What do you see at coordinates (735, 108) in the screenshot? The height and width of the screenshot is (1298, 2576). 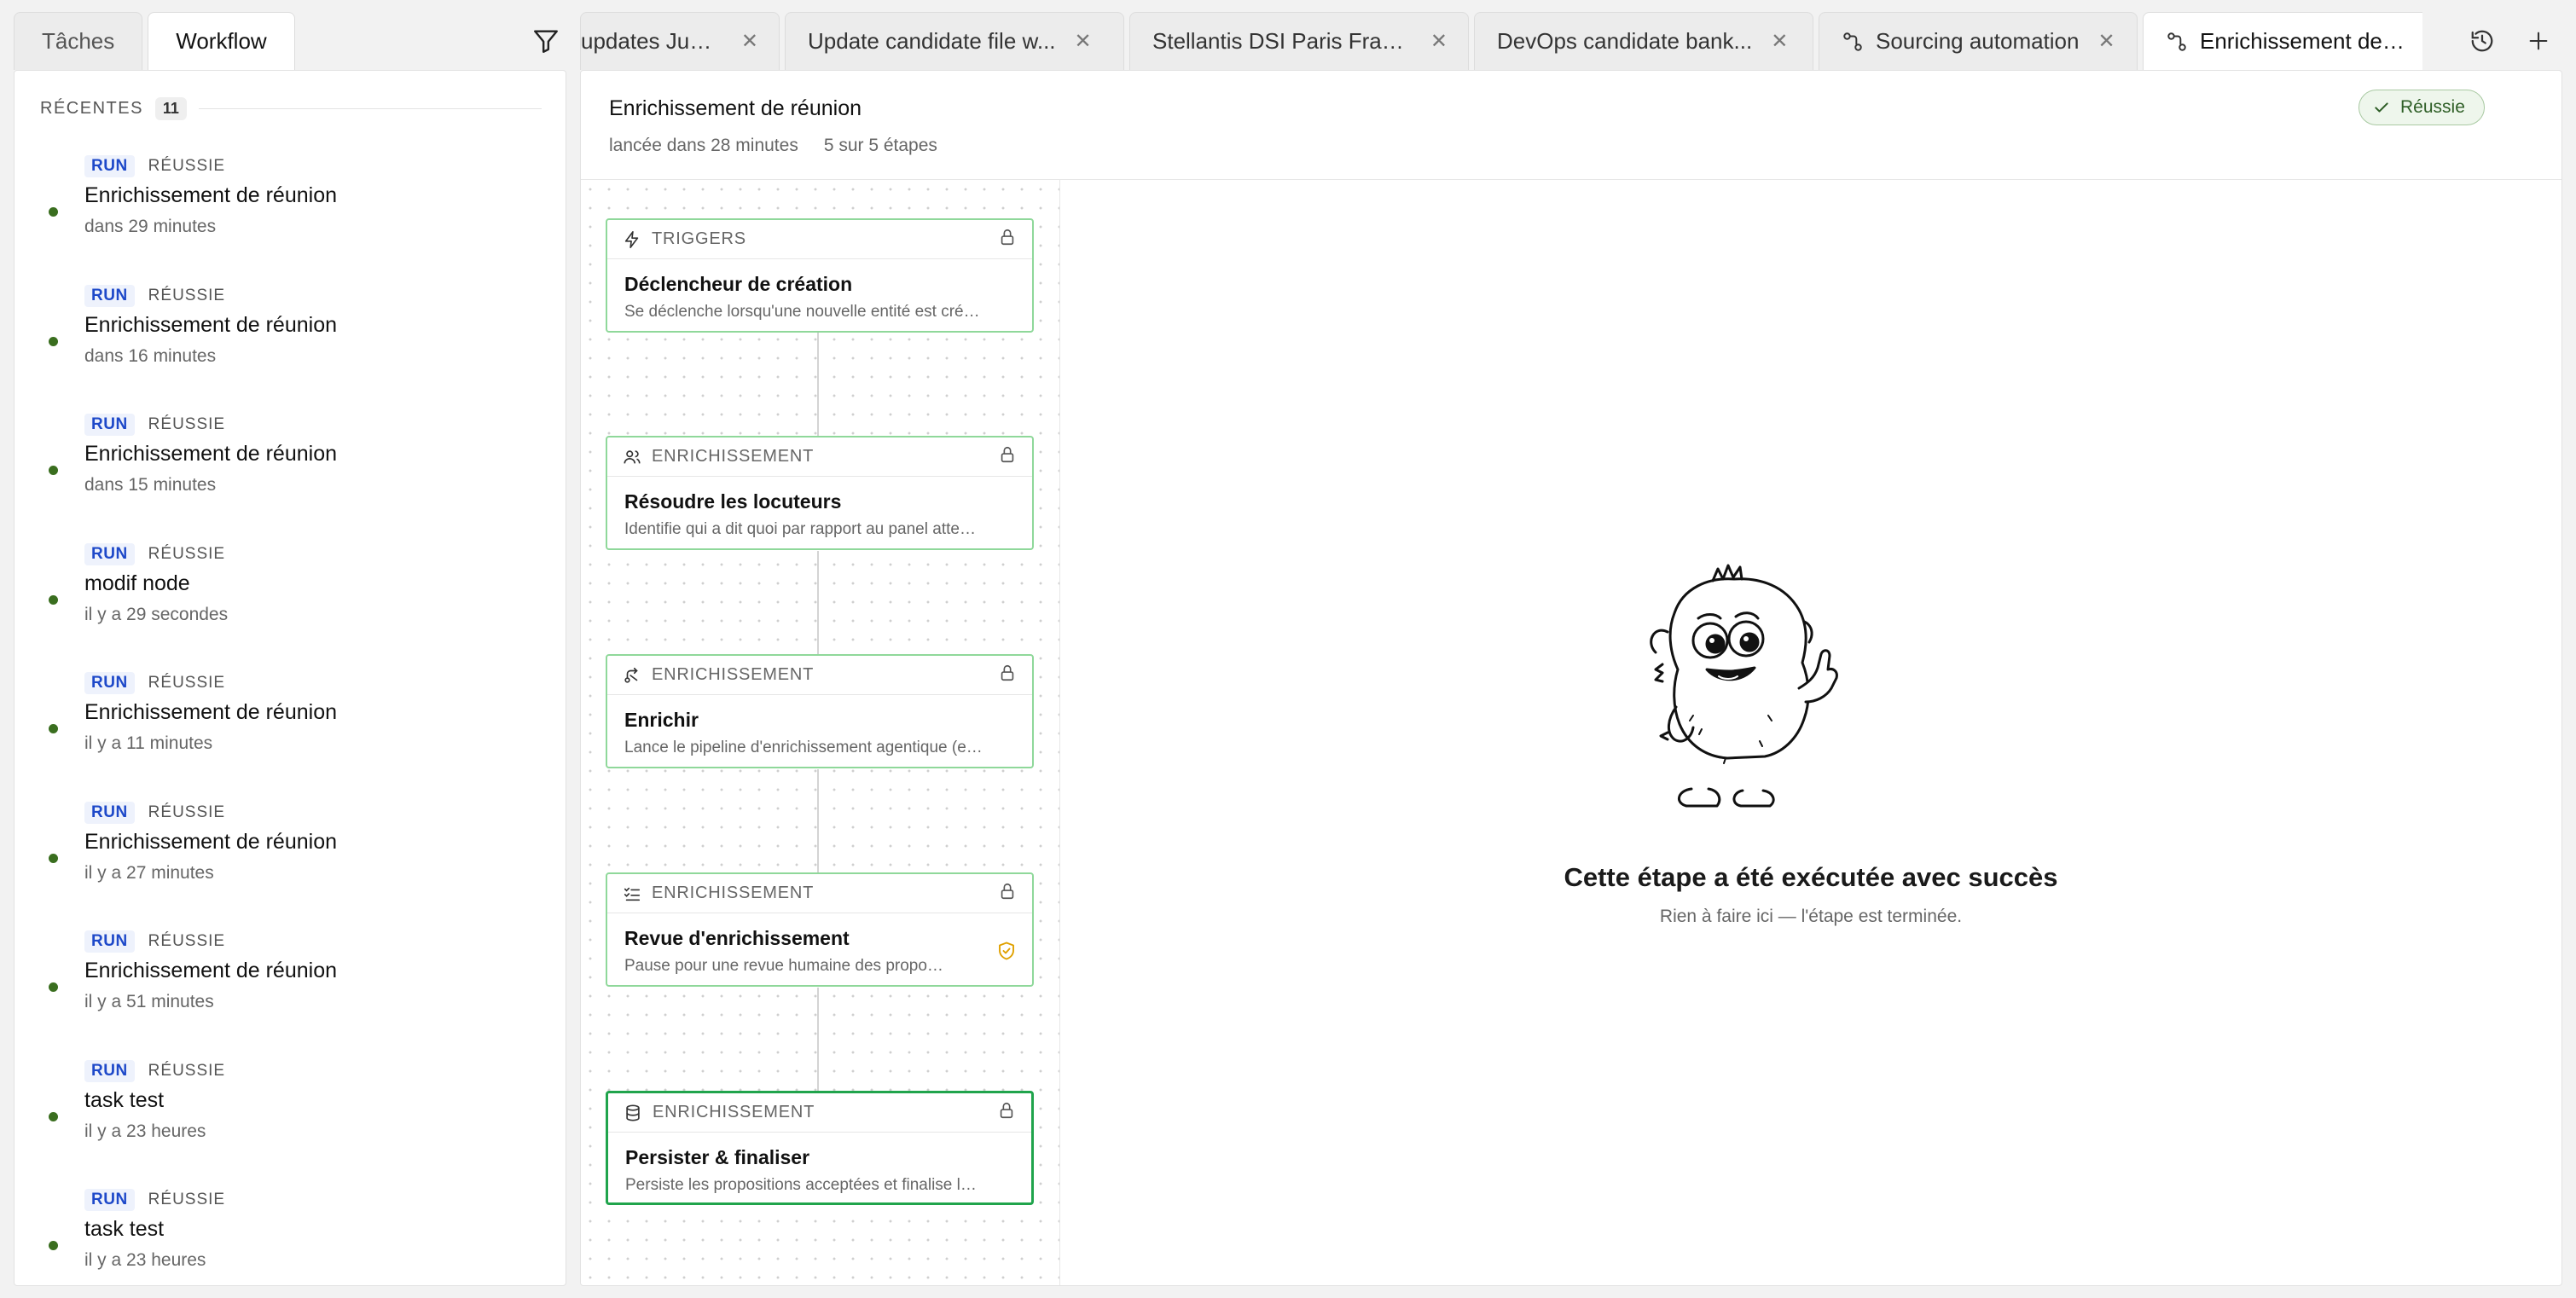 I see `run-title: Enrichissement de réunion` at bounding box center [735, 108].